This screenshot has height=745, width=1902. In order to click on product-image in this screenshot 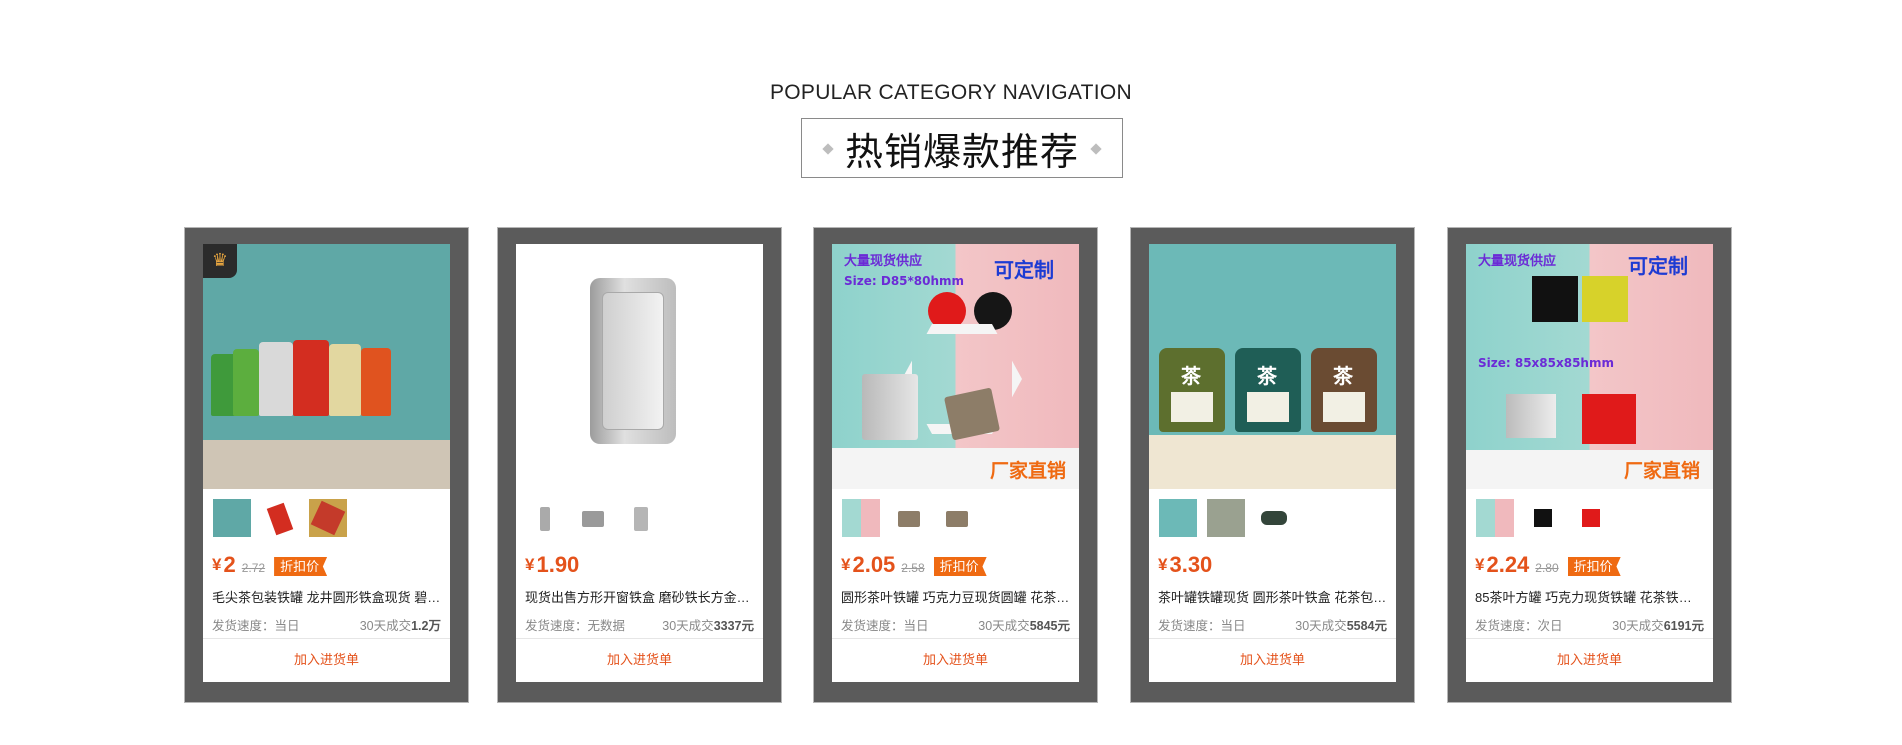, I will do `click(639, 366)`.